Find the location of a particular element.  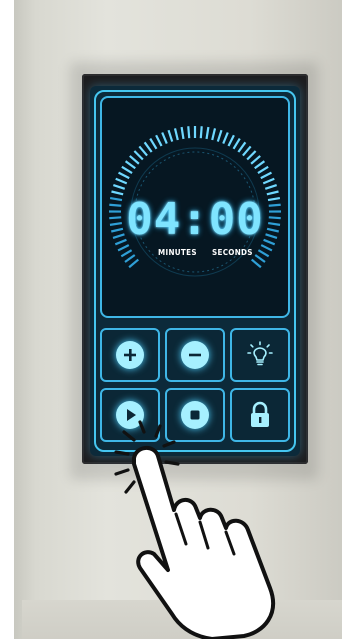

seconds-label: SECONDS is located at coordinates (232, 252).